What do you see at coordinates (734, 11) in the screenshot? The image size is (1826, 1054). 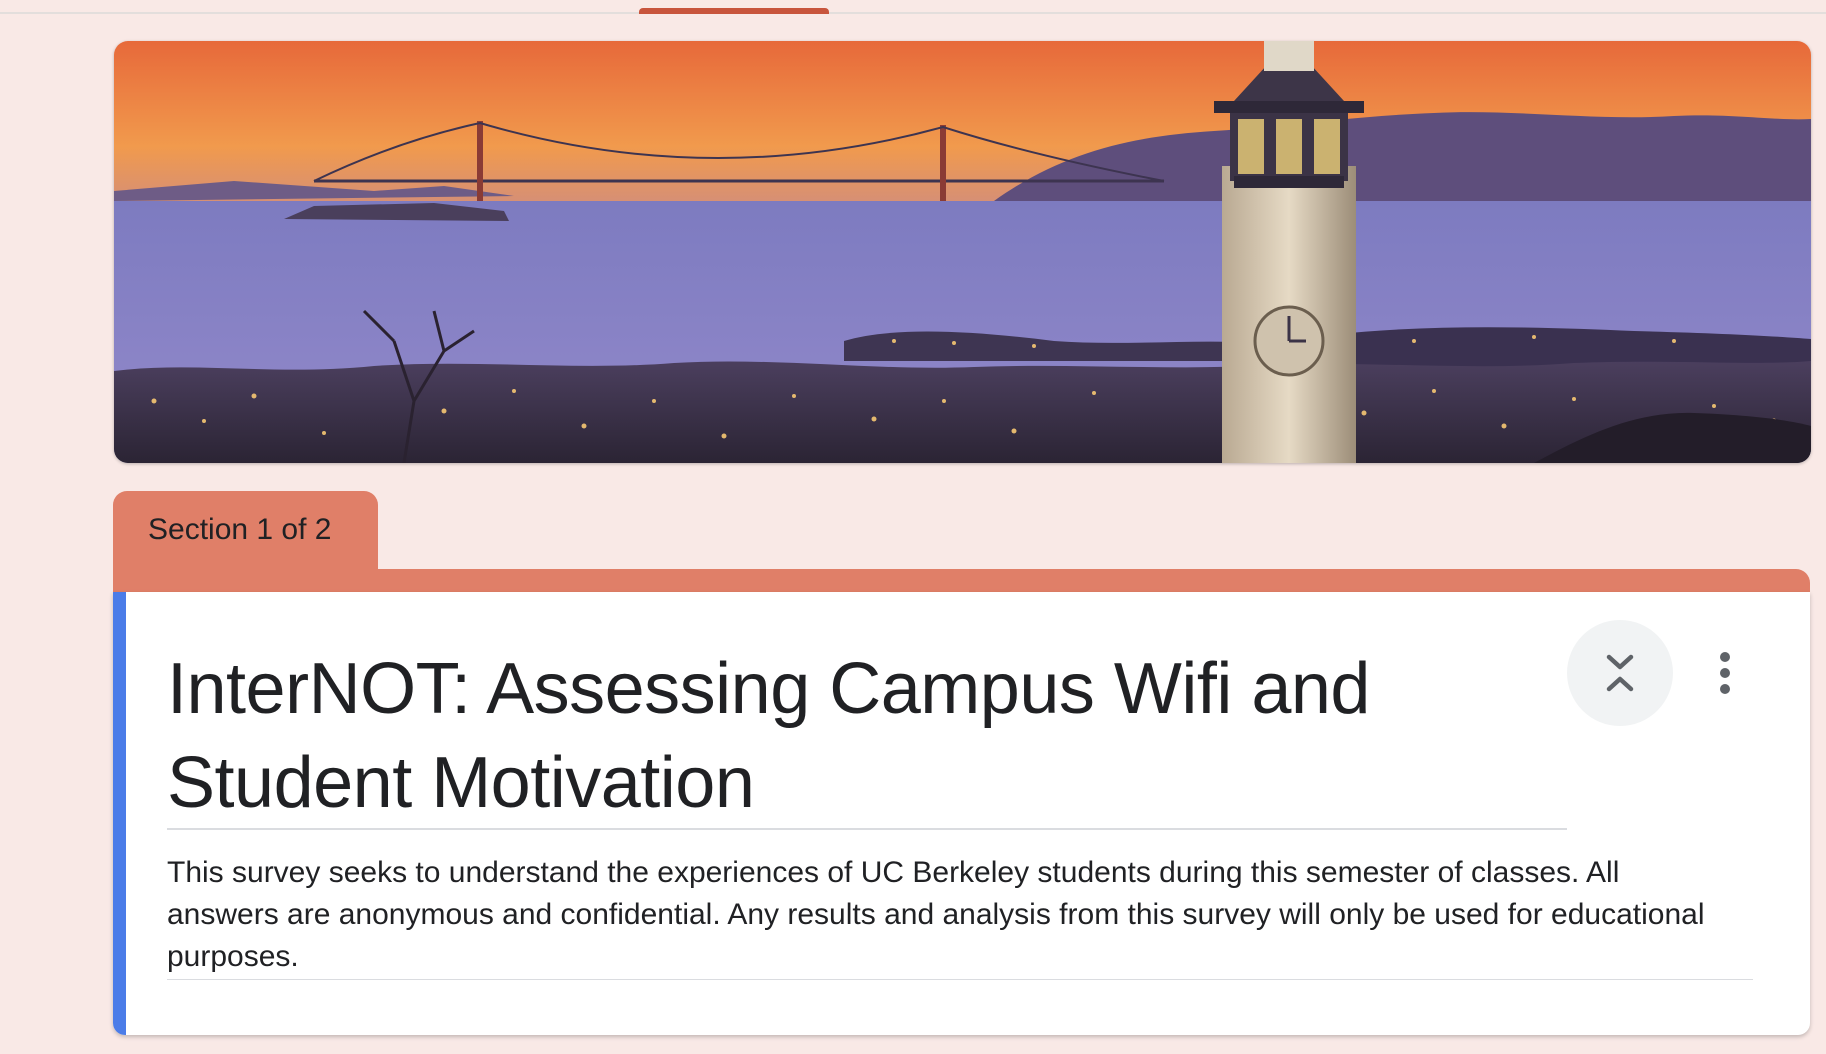 I see `active-tab-indicator` at bounding box center [734, 11].